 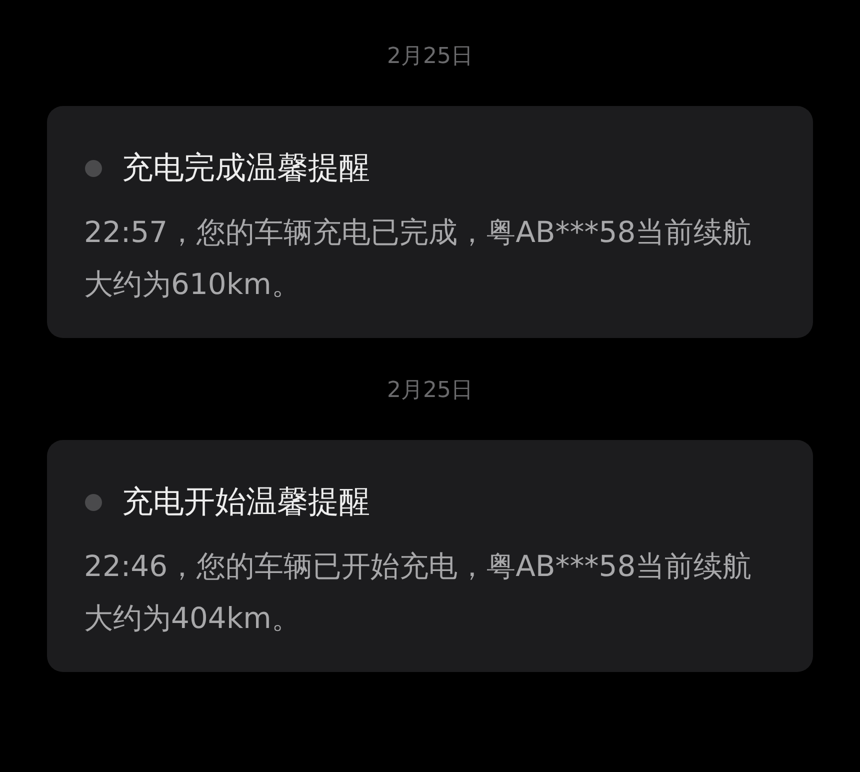 I want to click on message-text: 22:46，您的车辆已开始充电，粤AB***58当前续航大约为404km。, so click(x=418, y=592).